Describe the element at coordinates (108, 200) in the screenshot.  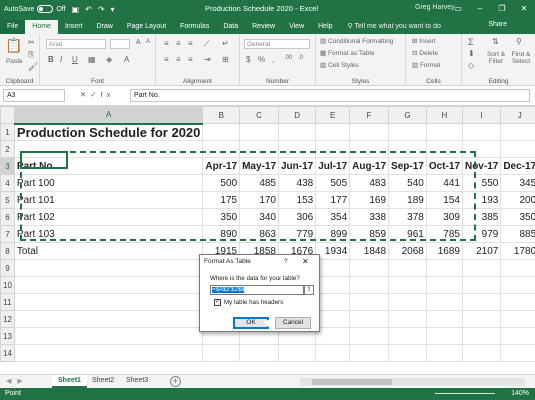
I see `cell: Part 101` at that location.